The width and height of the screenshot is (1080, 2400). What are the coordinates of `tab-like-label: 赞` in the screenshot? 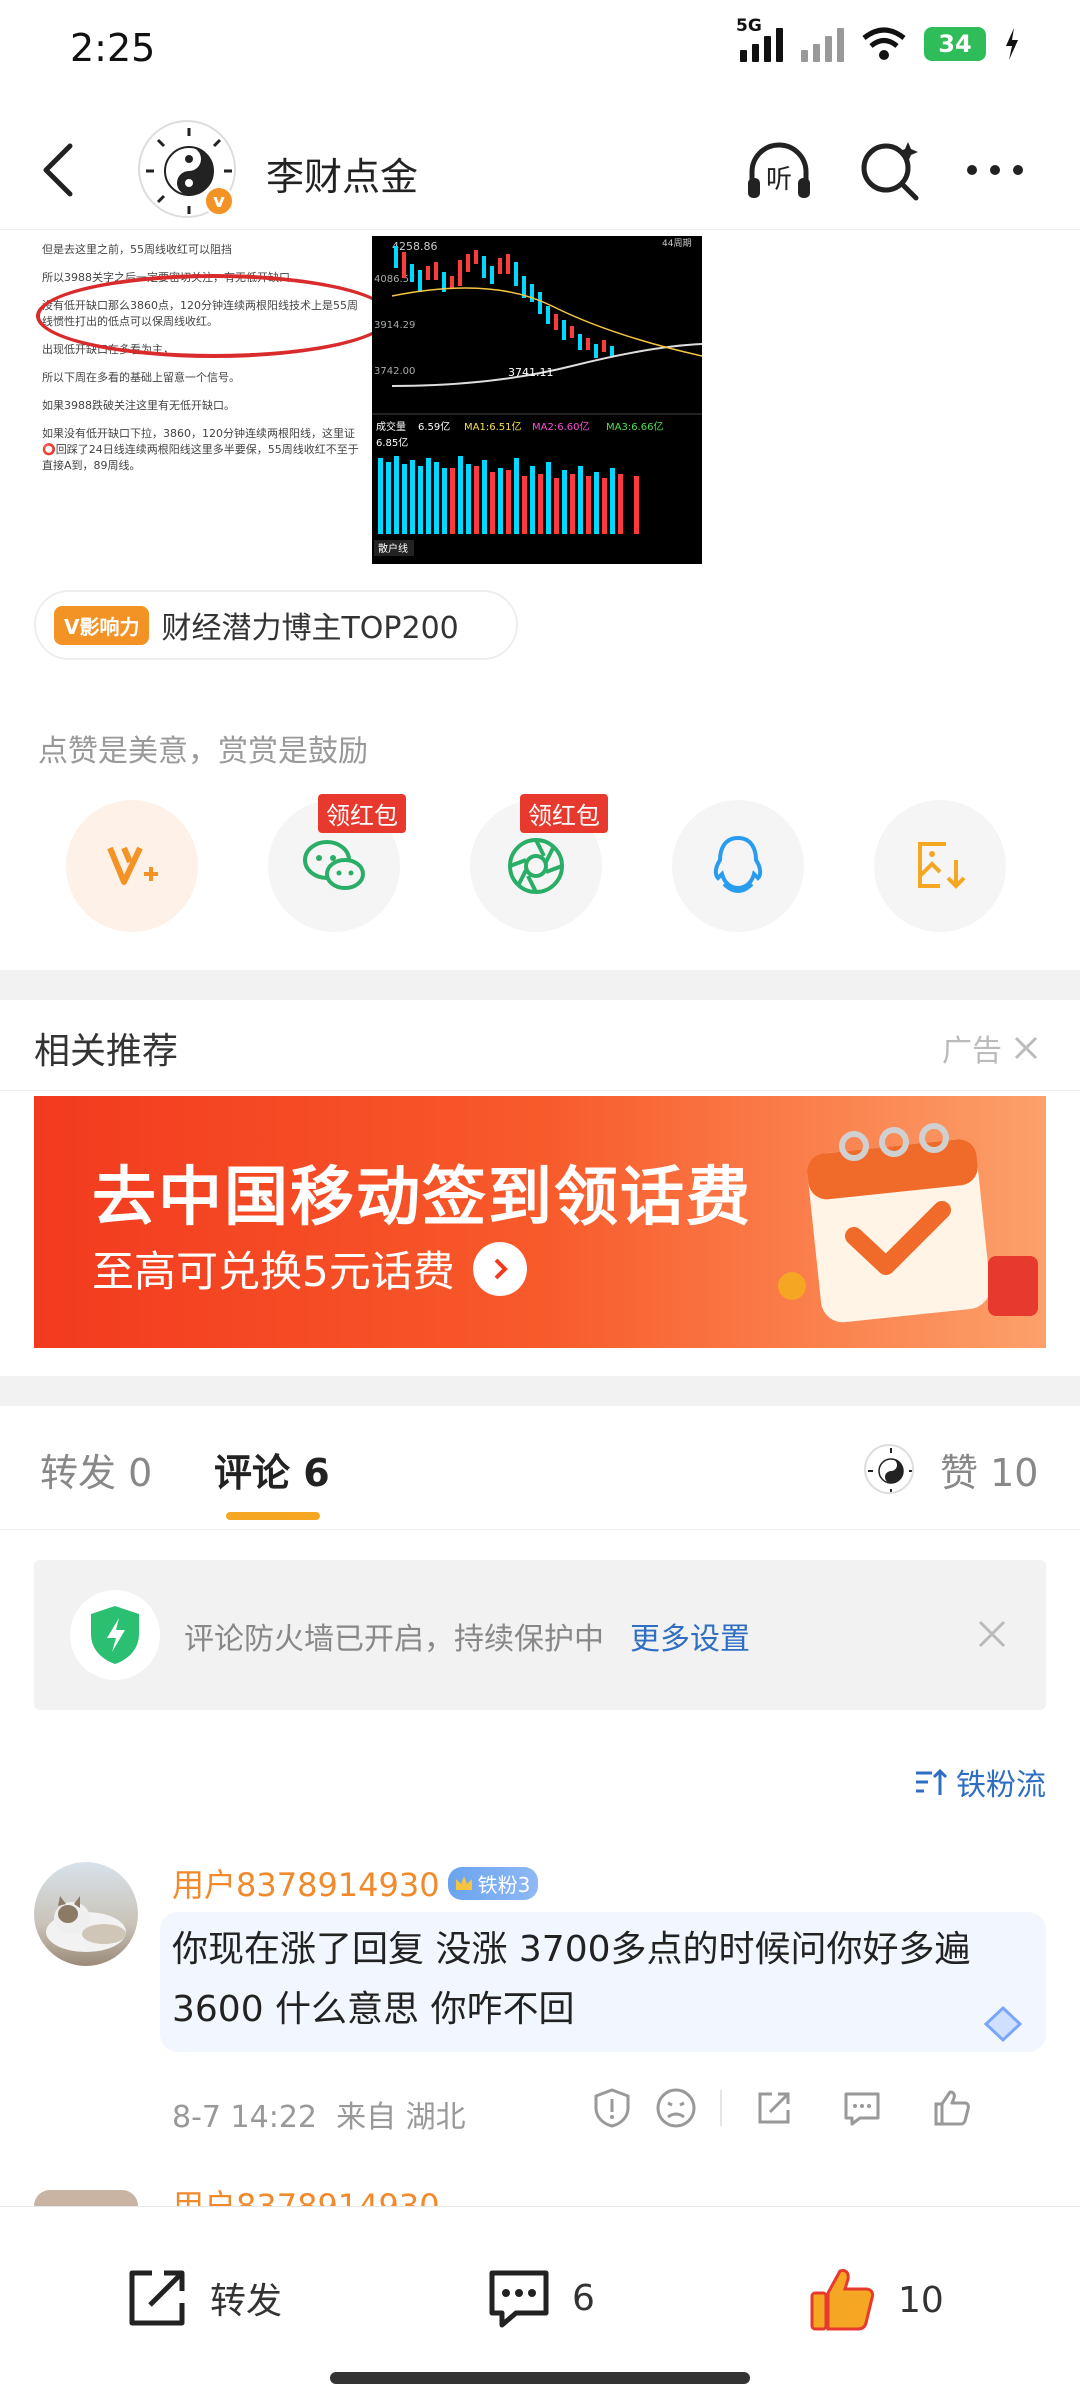 It's located at (959, 1473).